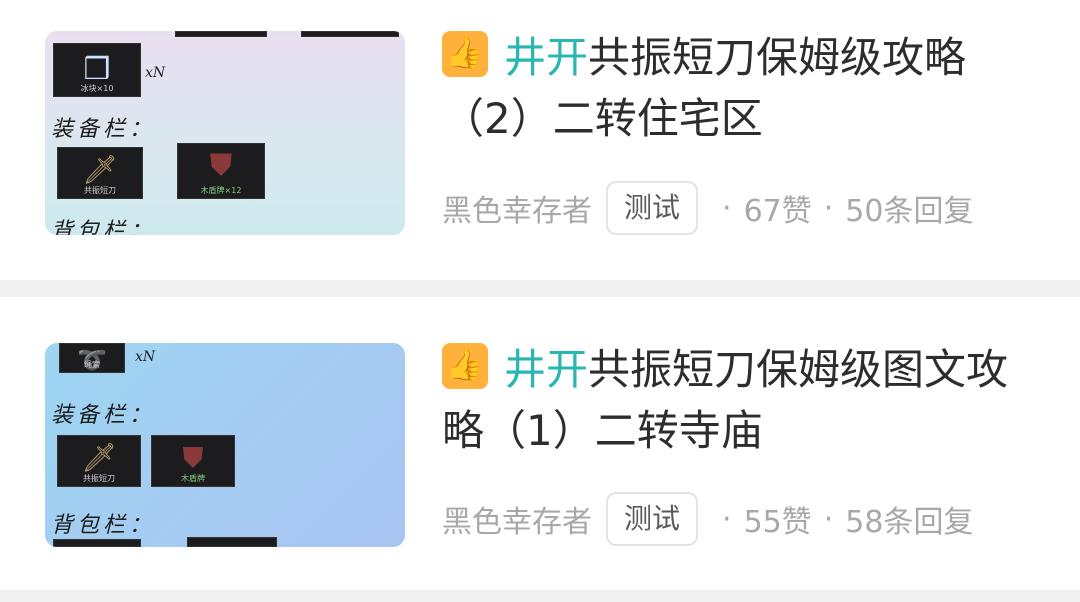 The image size is (1080, 602). What do you see at coordinates (777, 211) in the screenshot?
I see `like-count: 67赞` at bounding box center [777, 211].